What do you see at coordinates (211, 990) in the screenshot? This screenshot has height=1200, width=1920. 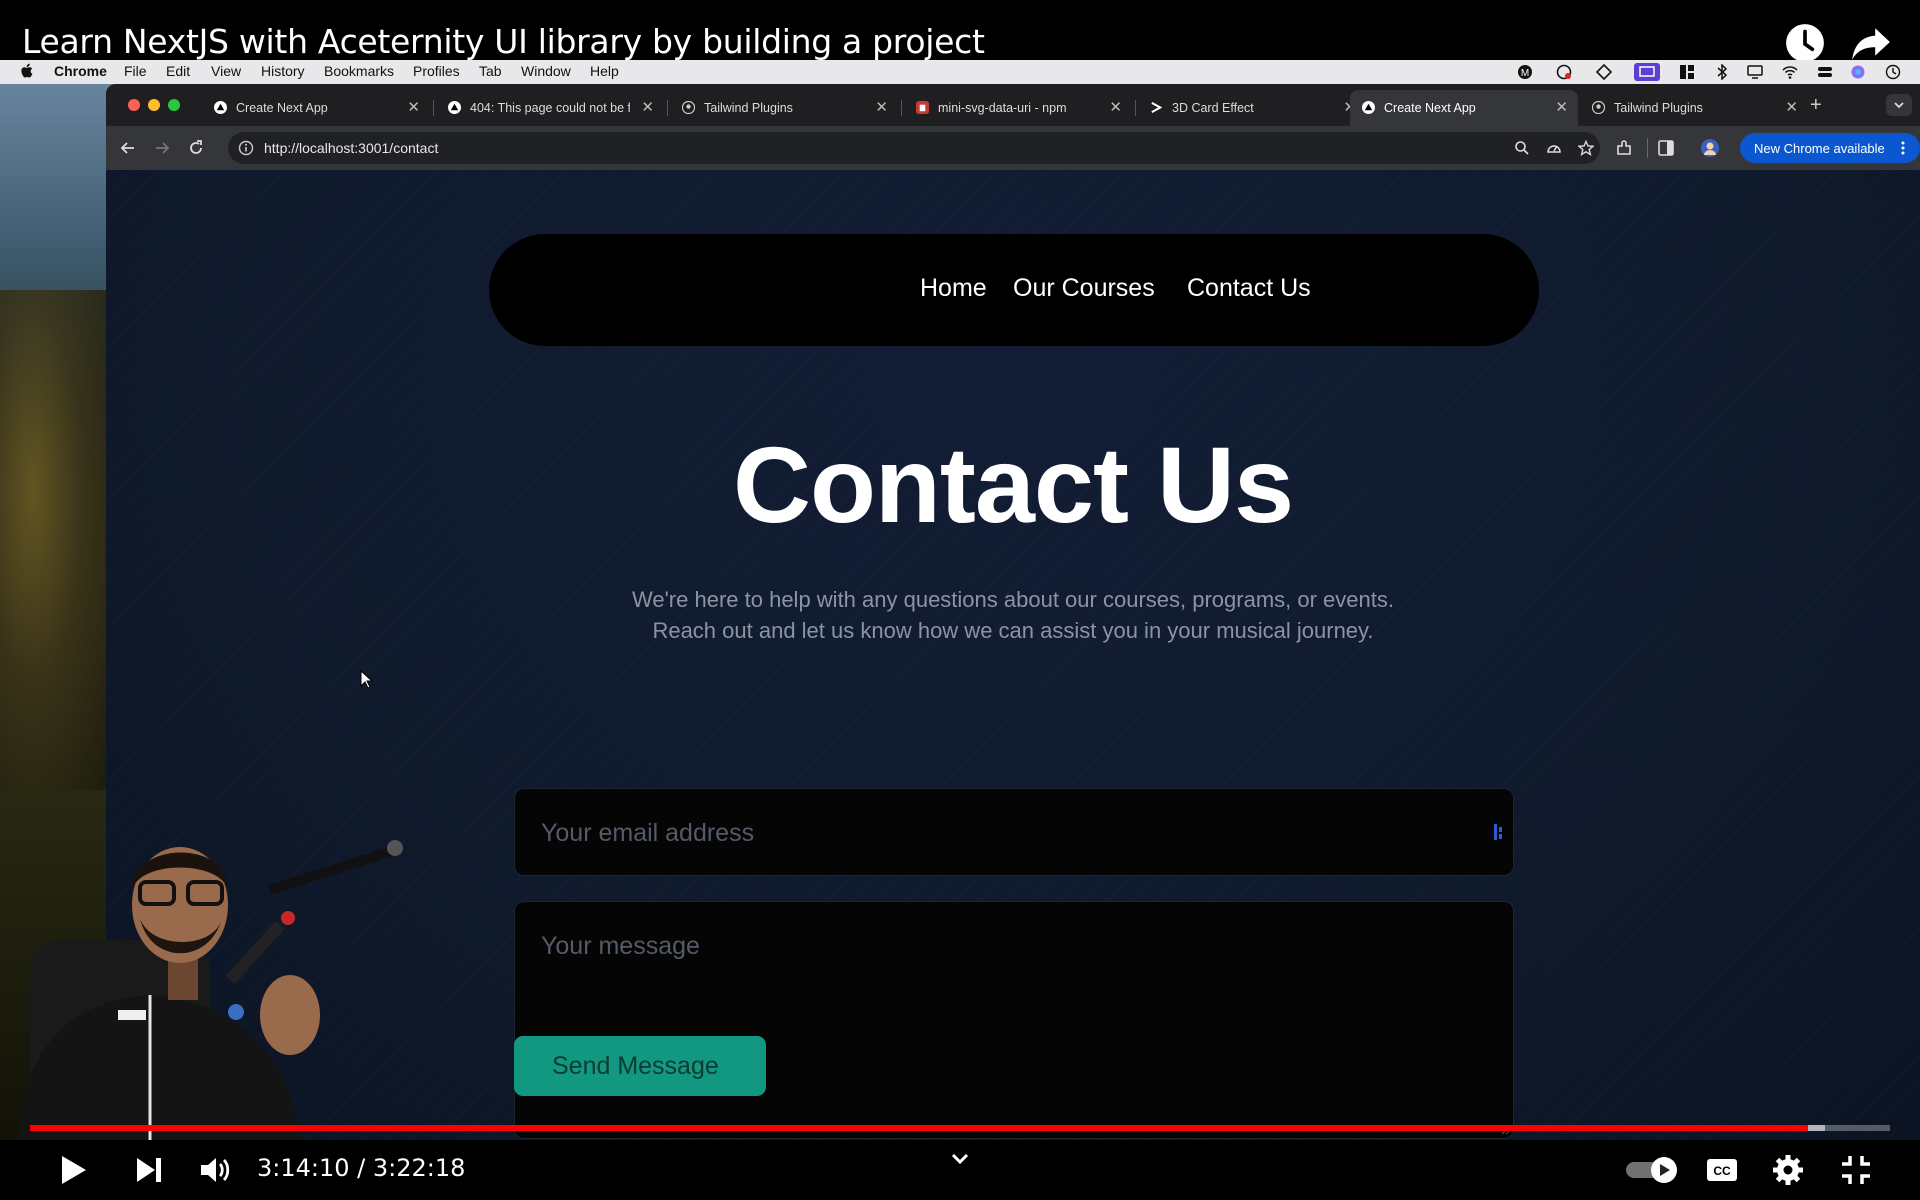 I see `presenter-webcam` at bounding box center [211, 990].